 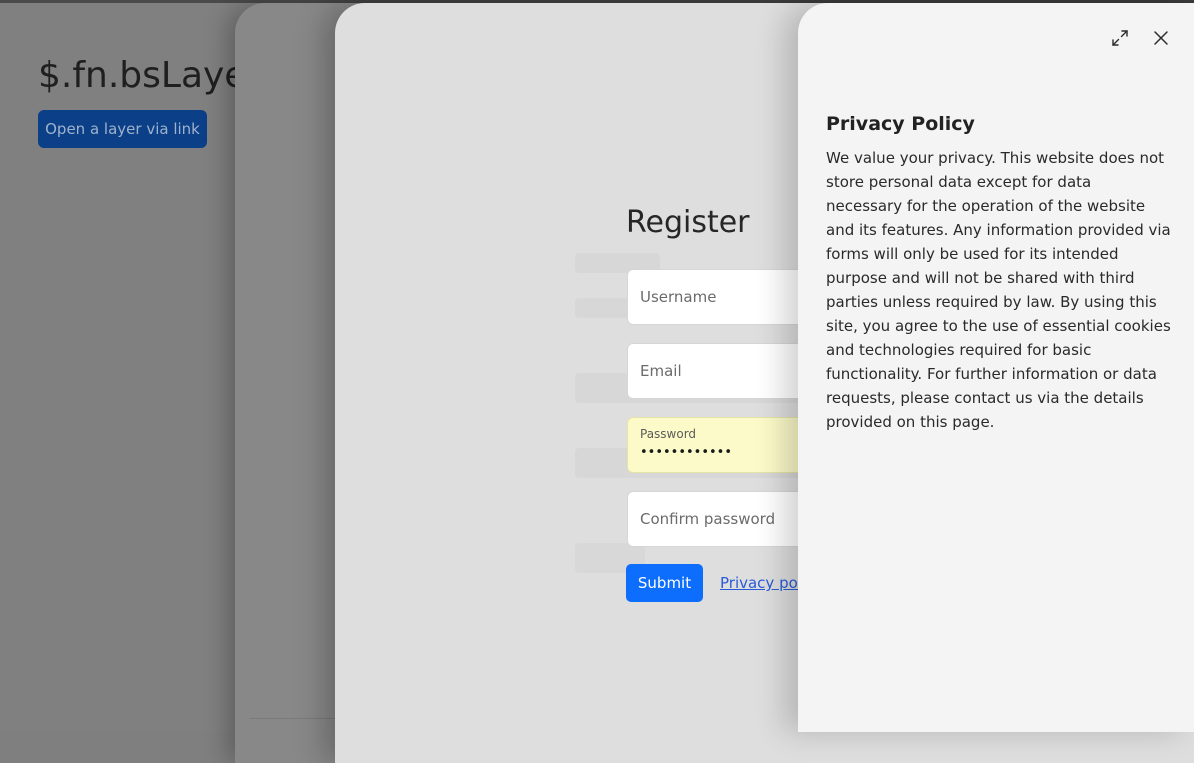 What do you see at coordinates (688, 222) in the screenshot?
I see `register-title: Register` at bounding box center [688, 222].